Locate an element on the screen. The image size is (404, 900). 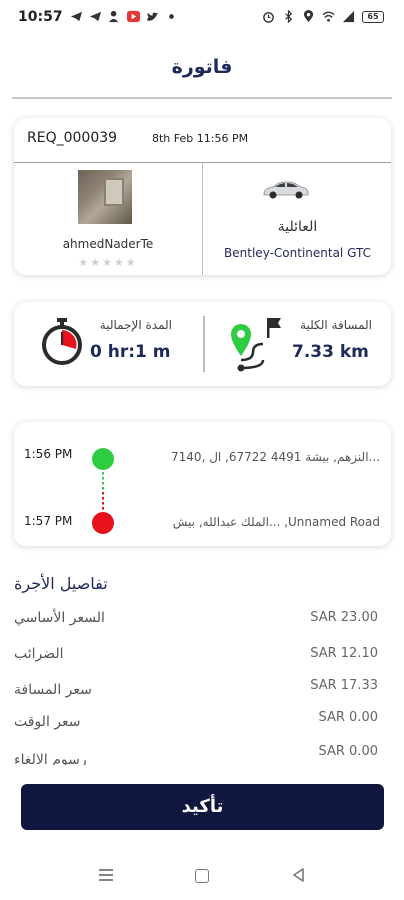
recent-apps-icon is located at coordinates (106, 875).